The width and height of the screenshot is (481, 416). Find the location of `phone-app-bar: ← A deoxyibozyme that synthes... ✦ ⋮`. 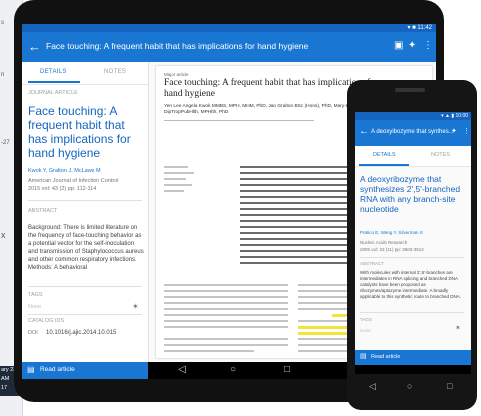

phone-app-bar: ← A deoxyibozyme that synthes... ✦ ⋮ is located at coordinates (413, 133).